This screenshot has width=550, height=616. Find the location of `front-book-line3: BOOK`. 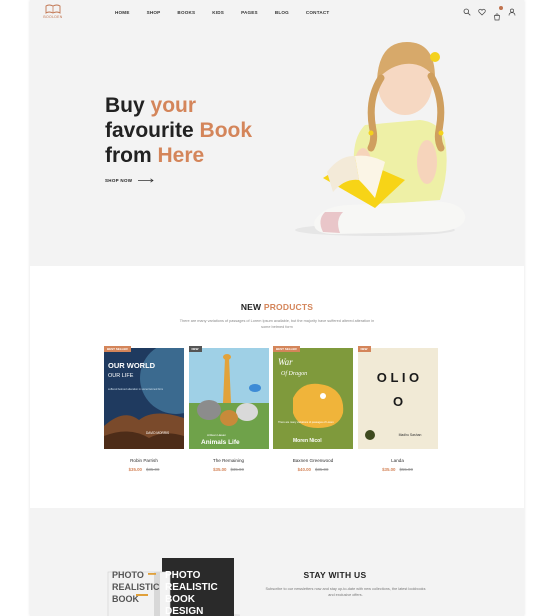

front-book-line3: BOOK is located at coordinates (126, 599).